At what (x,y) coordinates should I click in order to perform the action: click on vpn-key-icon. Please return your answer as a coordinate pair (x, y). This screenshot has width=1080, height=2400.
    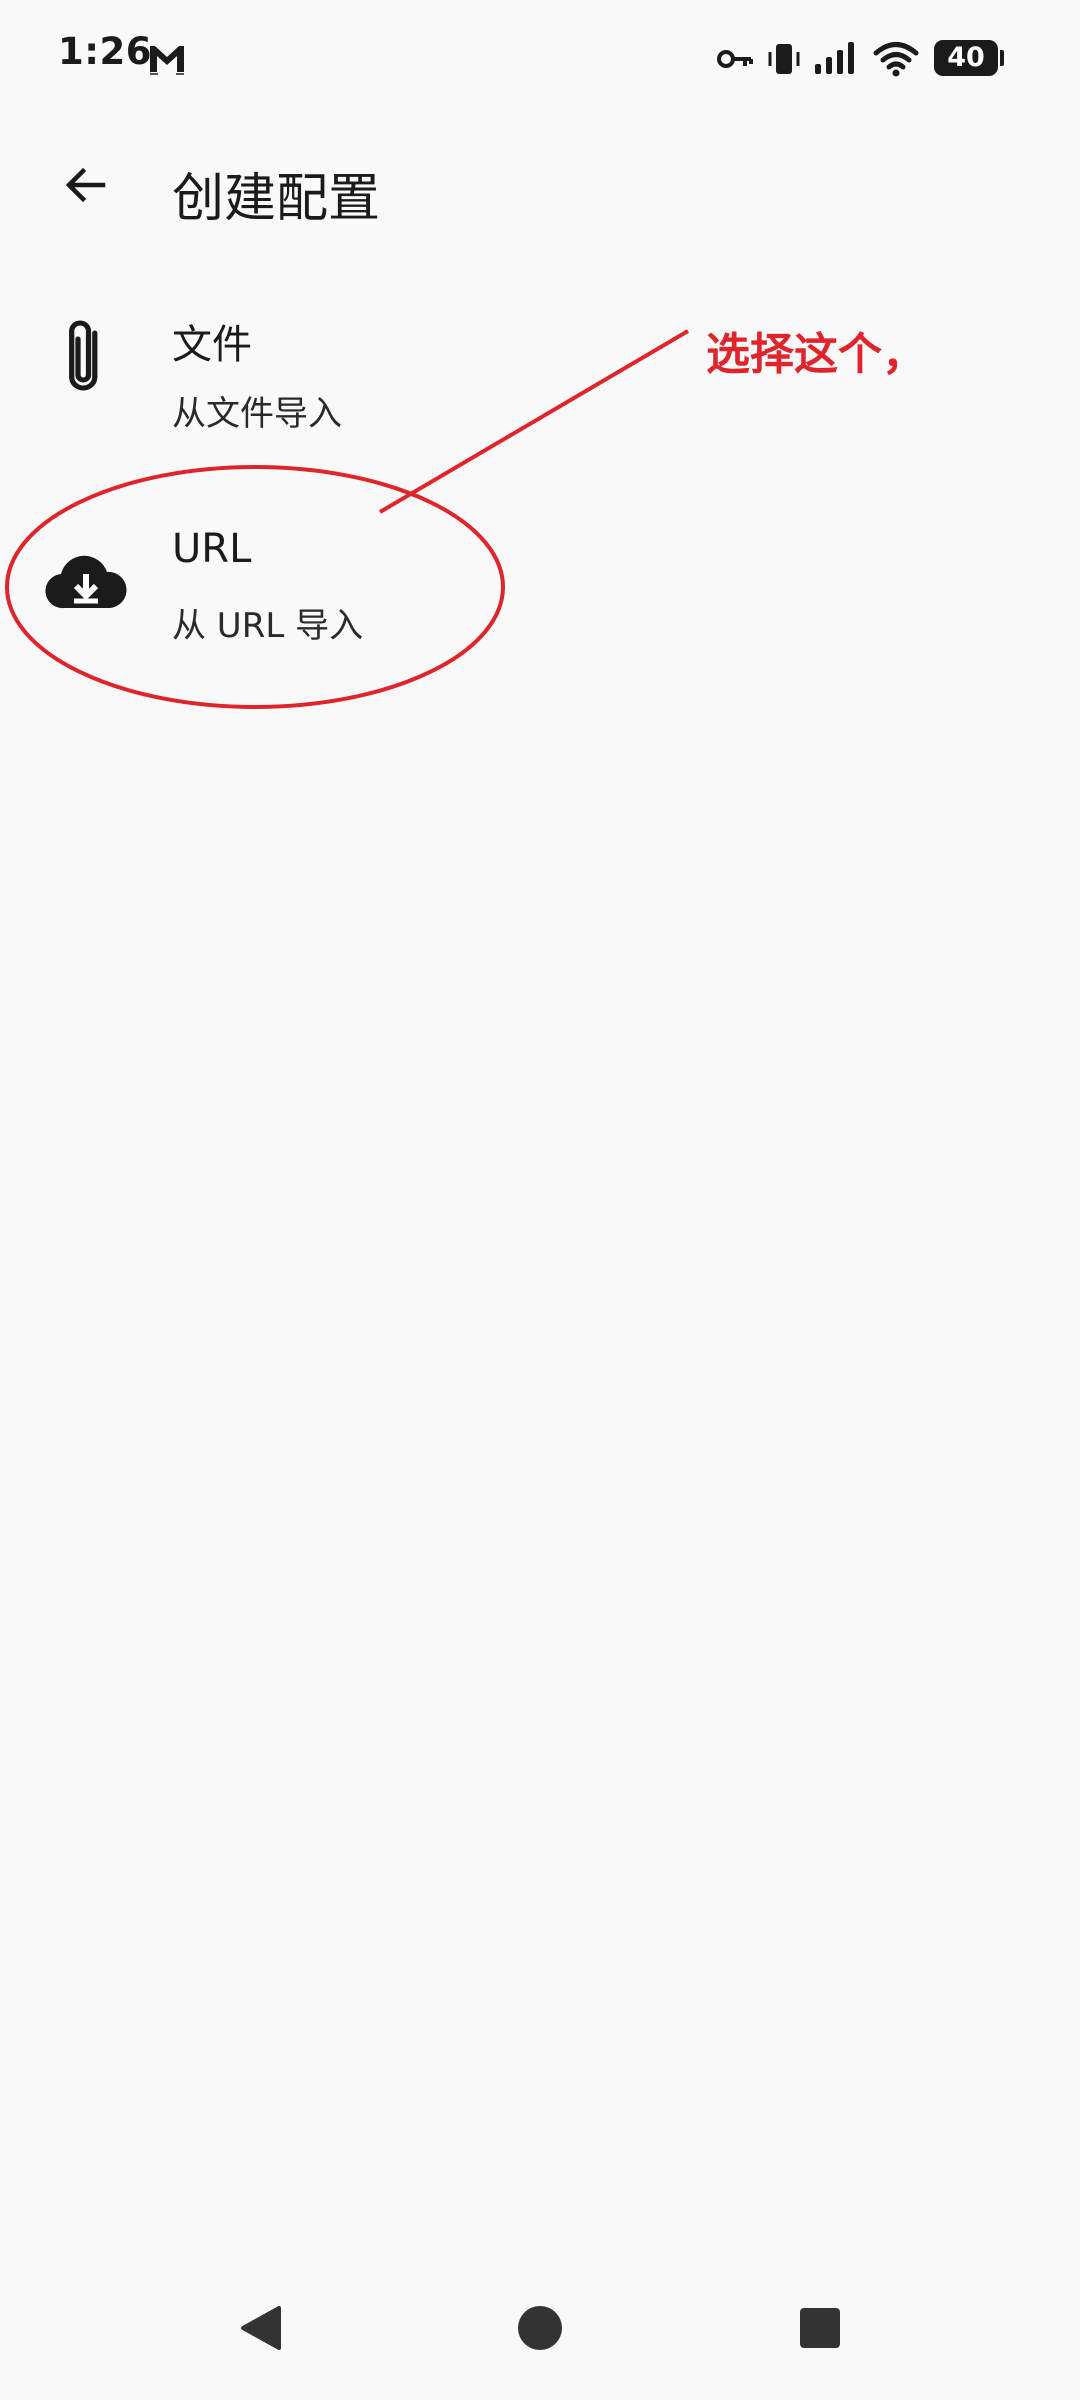
    Looking at the image, I should click on (736, 59).